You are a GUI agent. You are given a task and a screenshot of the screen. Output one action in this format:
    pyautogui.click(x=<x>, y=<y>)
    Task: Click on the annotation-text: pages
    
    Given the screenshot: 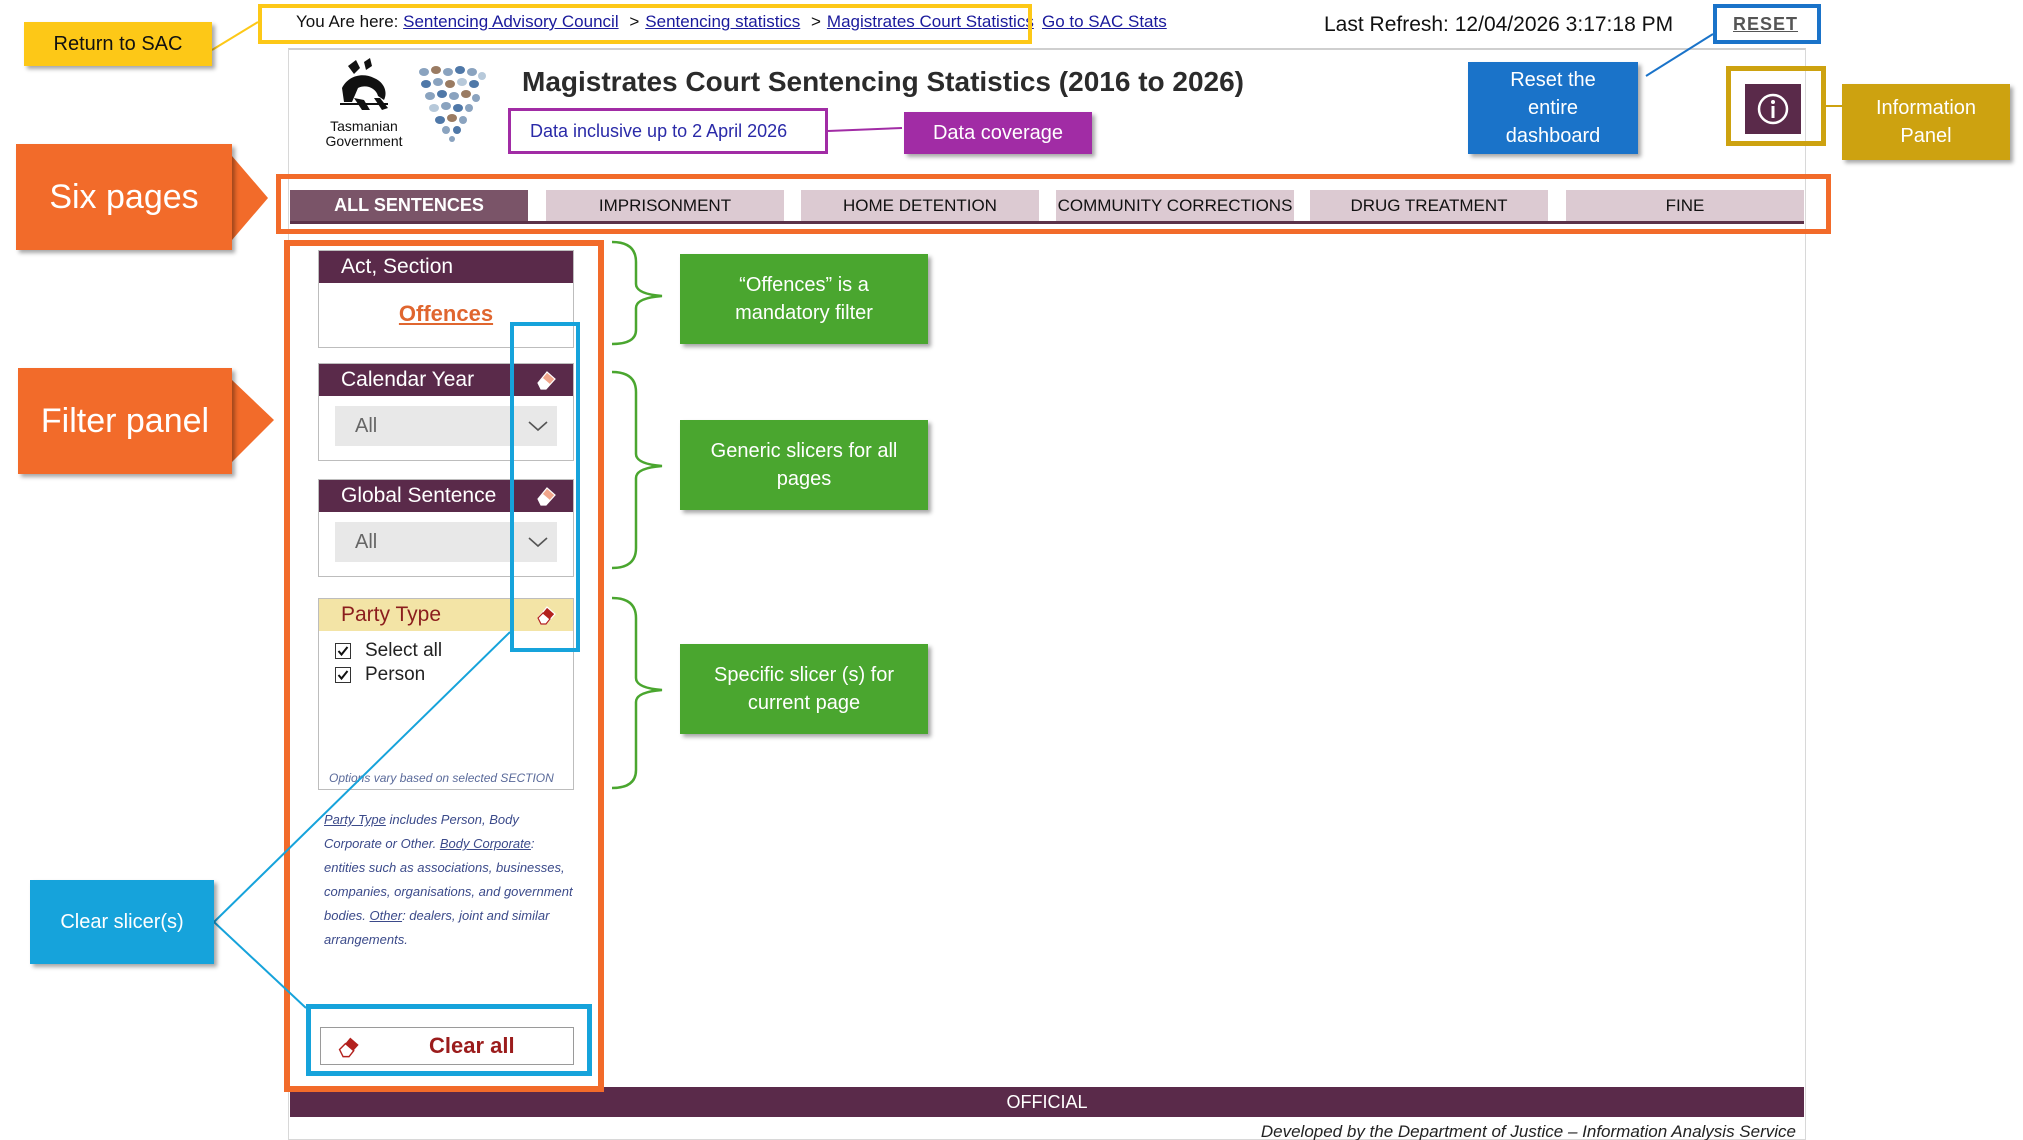 What is the action you would take?
    pyautogui.click(x=804, y=479)
    